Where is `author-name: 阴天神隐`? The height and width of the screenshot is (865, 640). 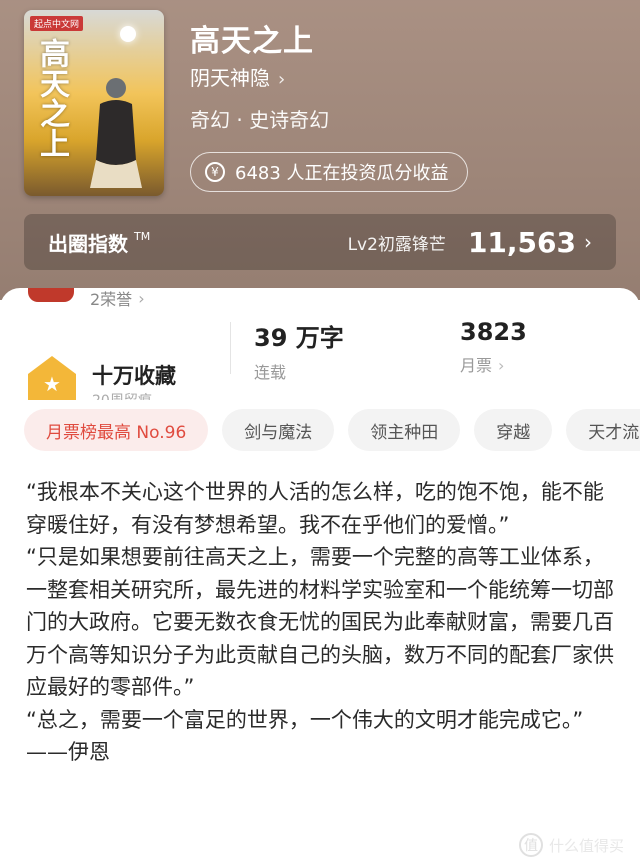 author-name: 阴天神隐 is located at coordinates (230, 78).